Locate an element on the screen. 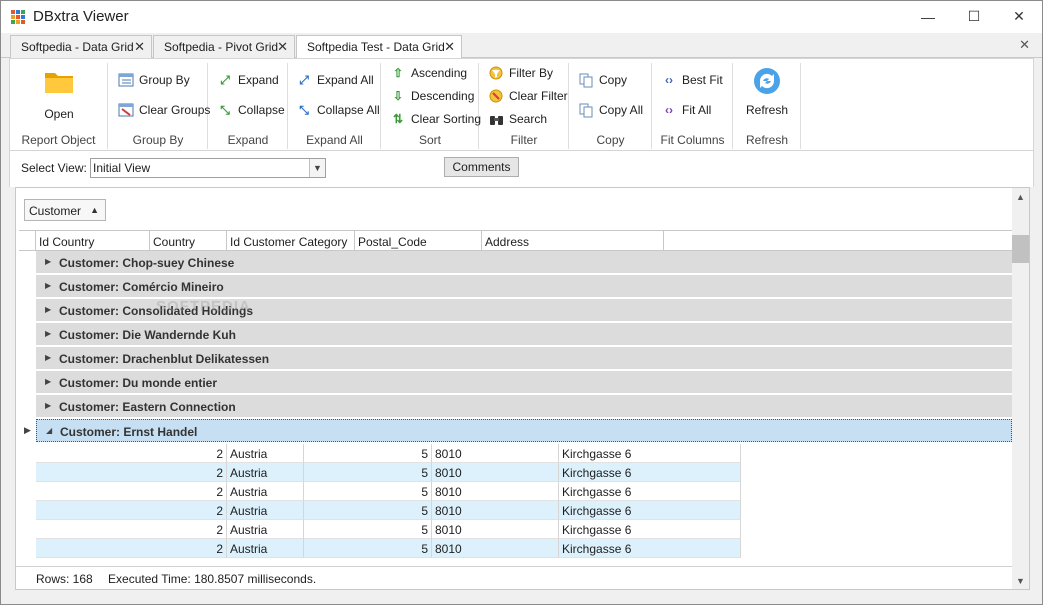 The width and height of the screenshot is (1043, 605). close-document-icon: ✕ is located at coordinates (1024, 45).